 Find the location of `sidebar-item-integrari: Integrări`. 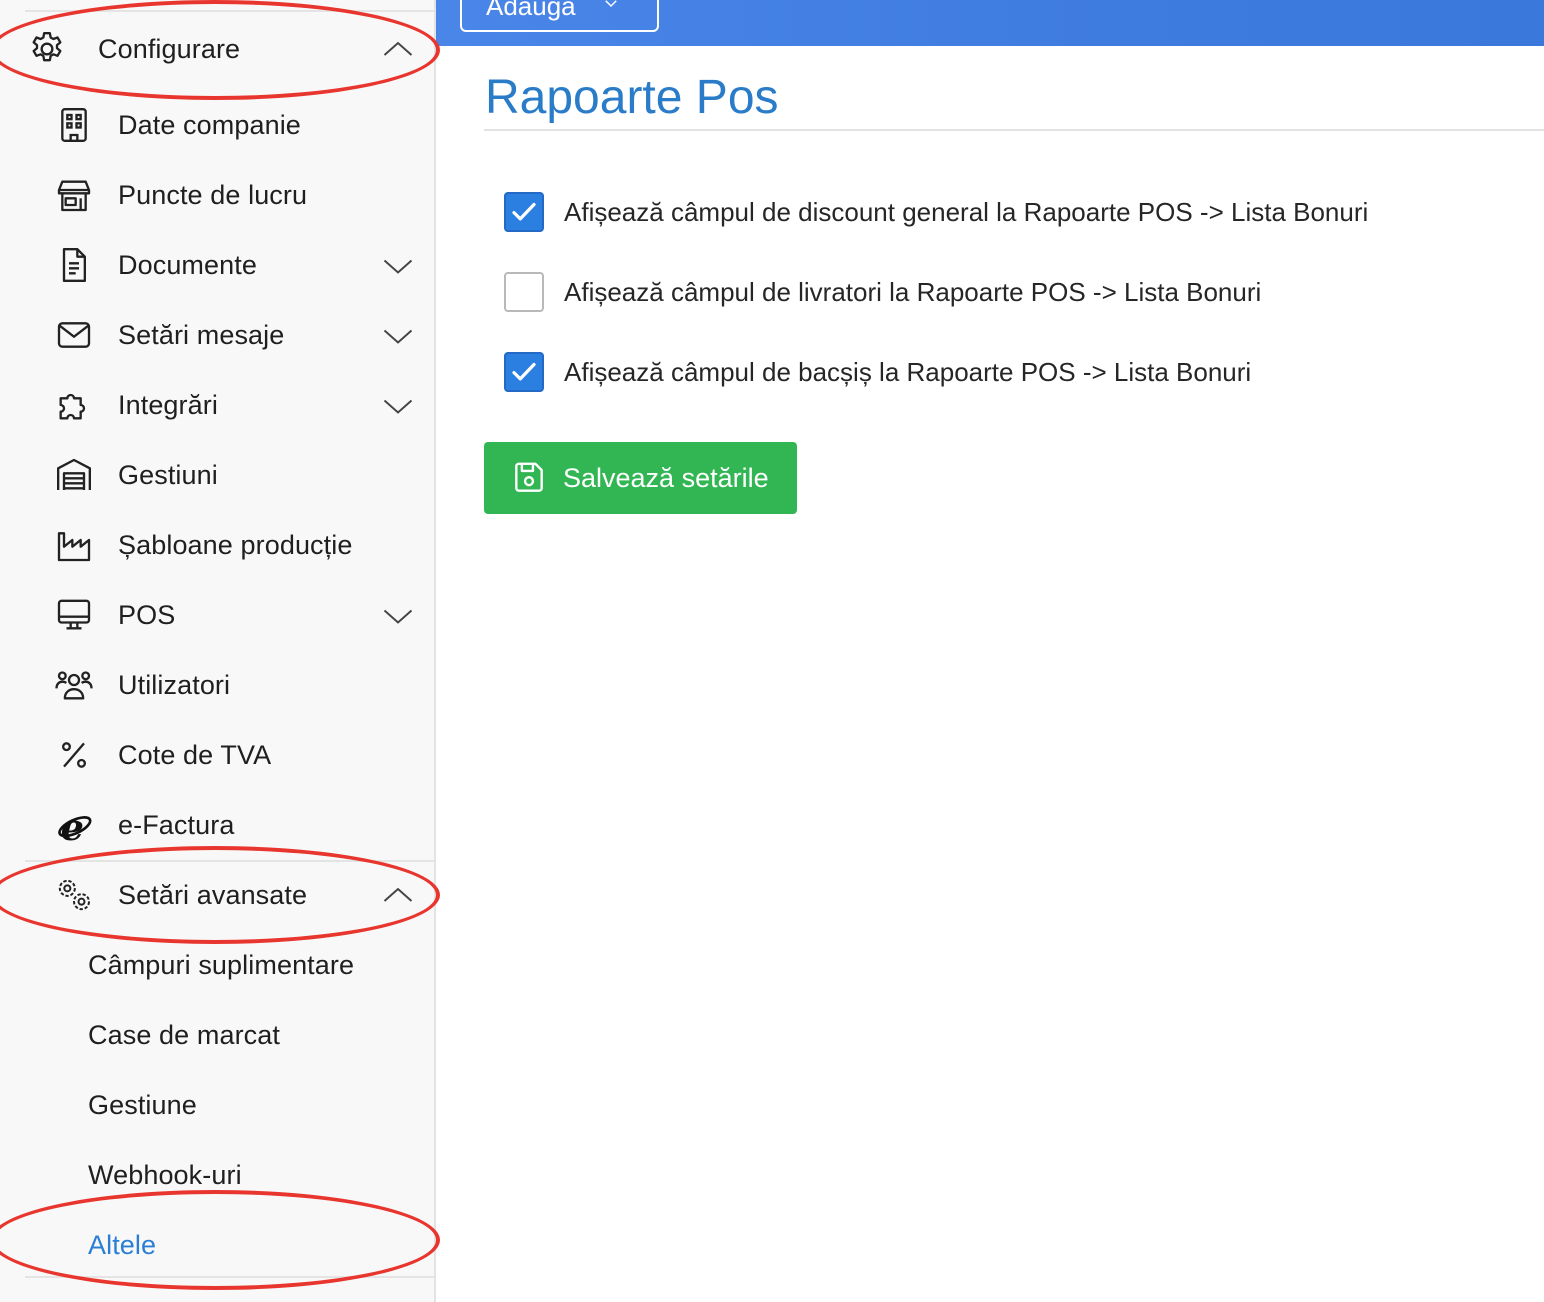

sidebar-item-integrari: Integrări is located at coordinates (217, 405).